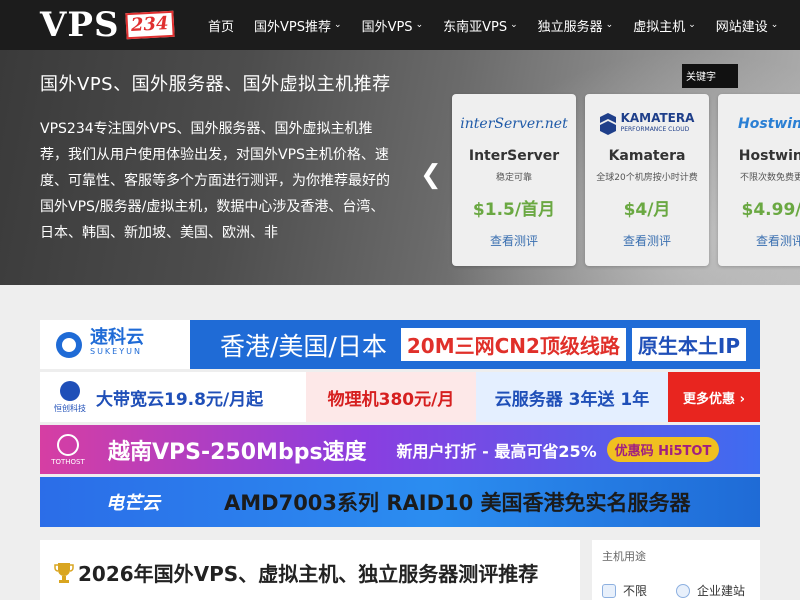  What do you see at coordinates (68, 444) in the screenshot?
I see `tothost-mark-icon` at bounding box center [68, 444].